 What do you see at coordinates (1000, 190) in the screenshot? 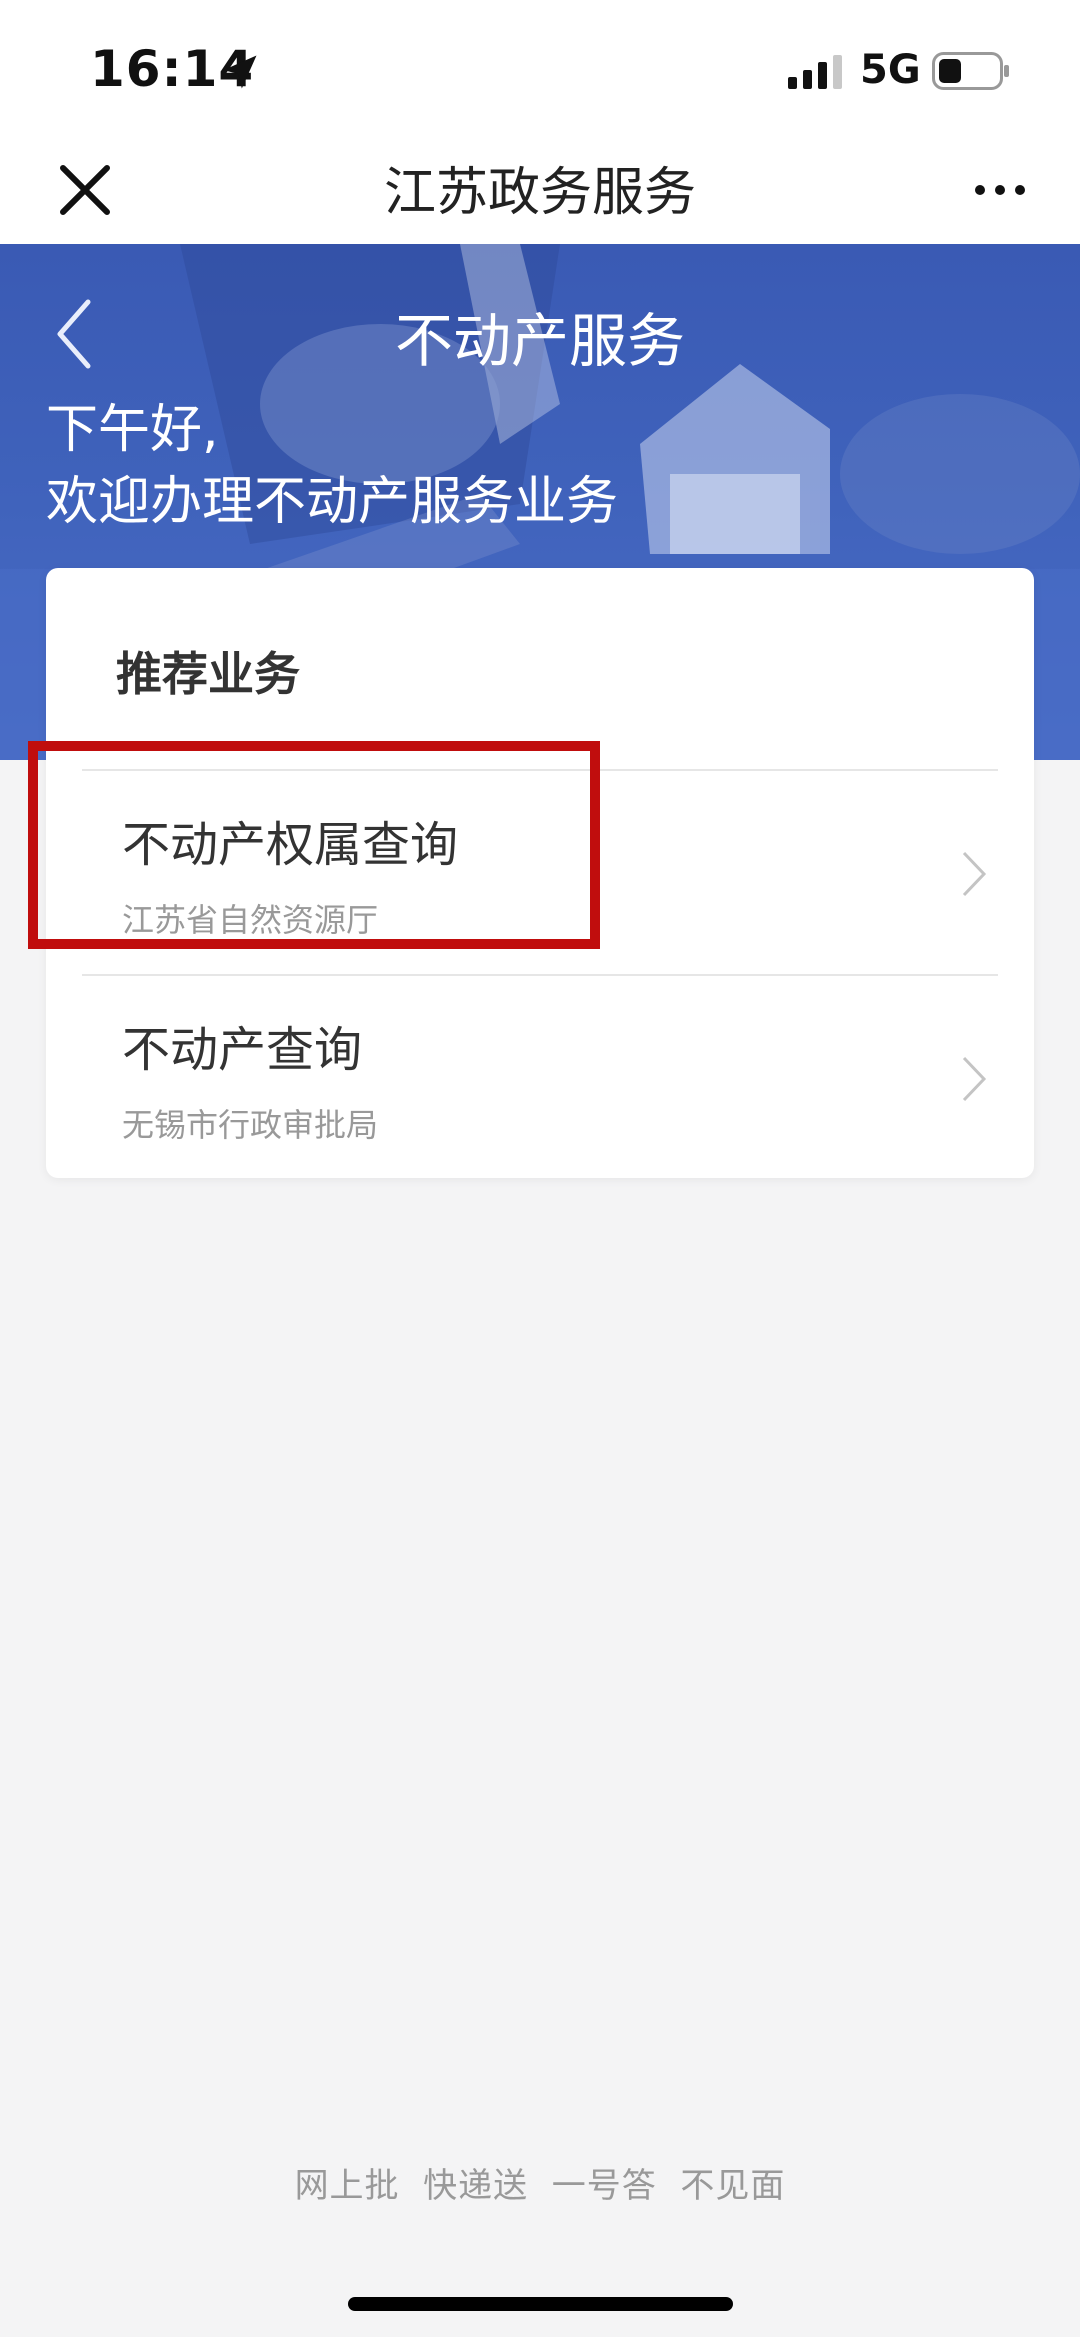
I see `more-icon` at bounding box center [1000, 190].